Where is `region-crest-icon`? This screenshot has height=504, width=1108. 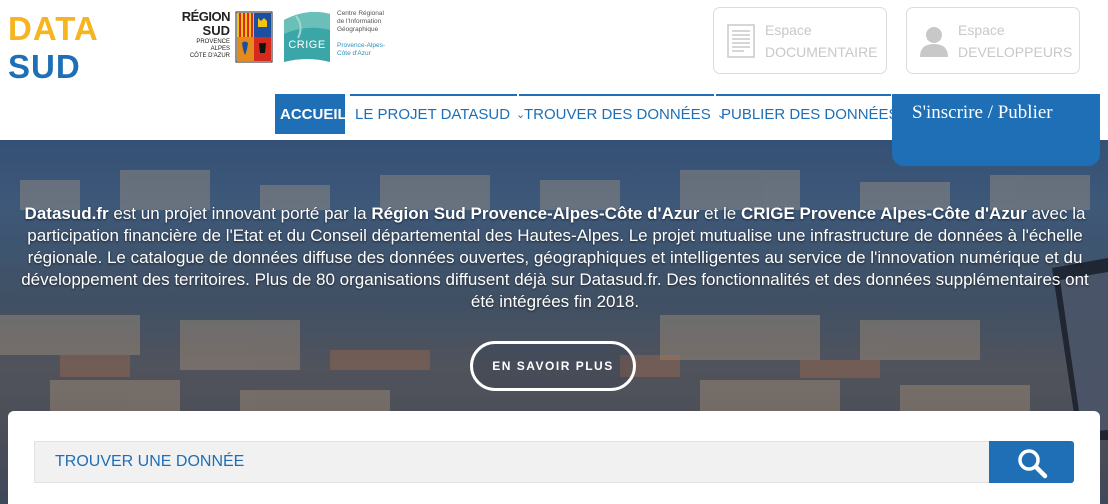 region-crest-icon is located at coordinates (254, 37).